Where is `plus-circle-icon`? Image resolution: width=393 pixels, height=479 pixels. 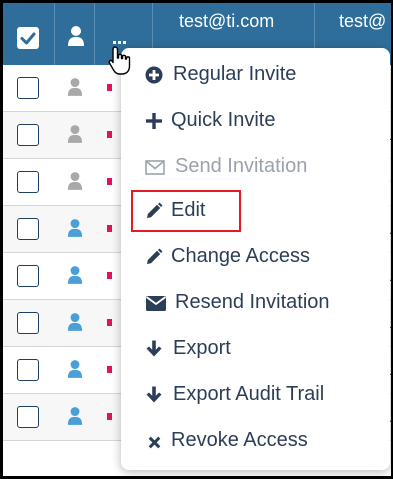
plus-circle-icon is located at coordinates (154, 75).